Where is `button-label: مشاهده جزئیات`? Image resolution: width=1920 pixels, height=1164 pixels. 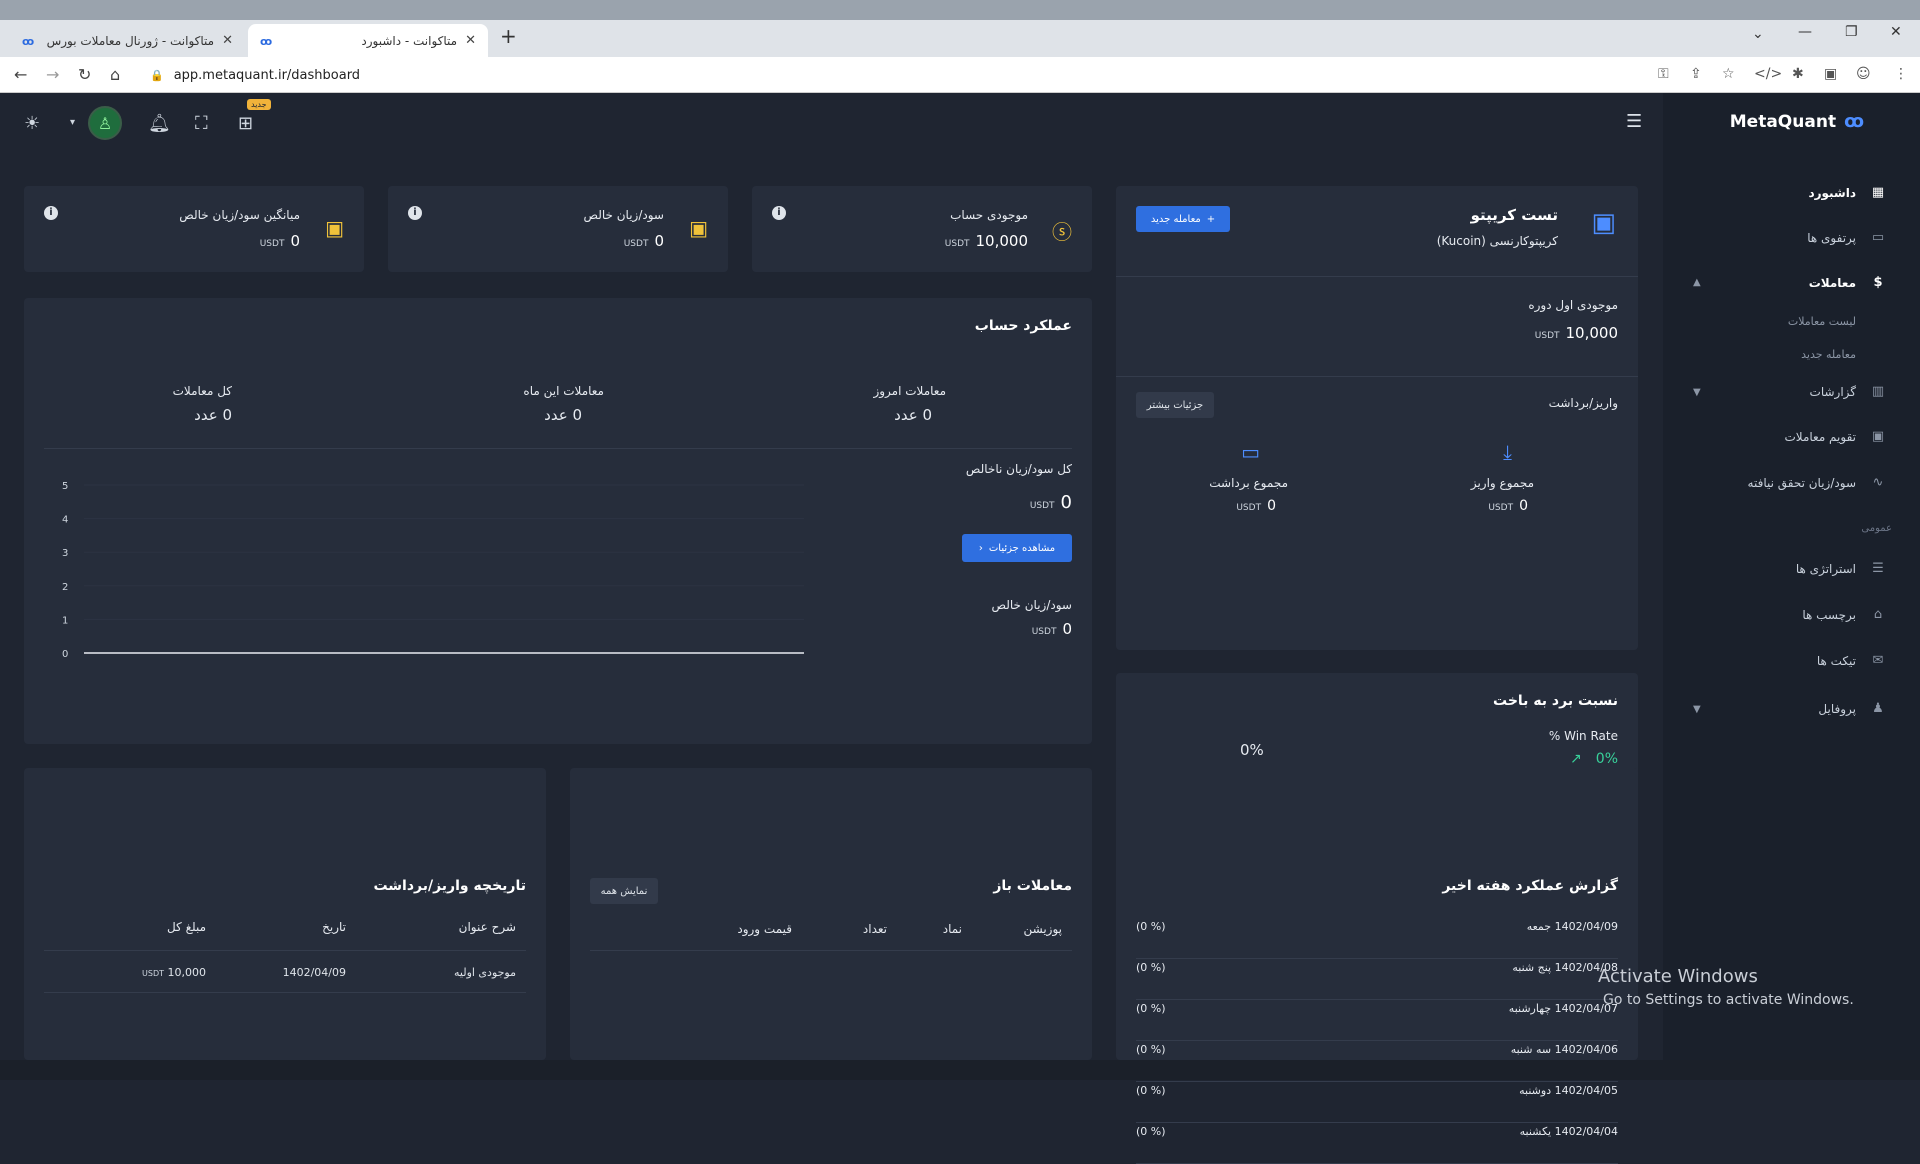
button-label: مشاهده جزئیات is located at coordinates (1022, 548).